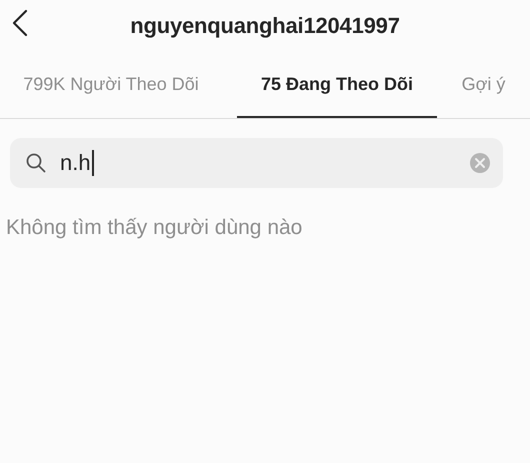  Describe the element at coordinates (256, 163) in the screenshot. I see `search-field: n.h` at that location.